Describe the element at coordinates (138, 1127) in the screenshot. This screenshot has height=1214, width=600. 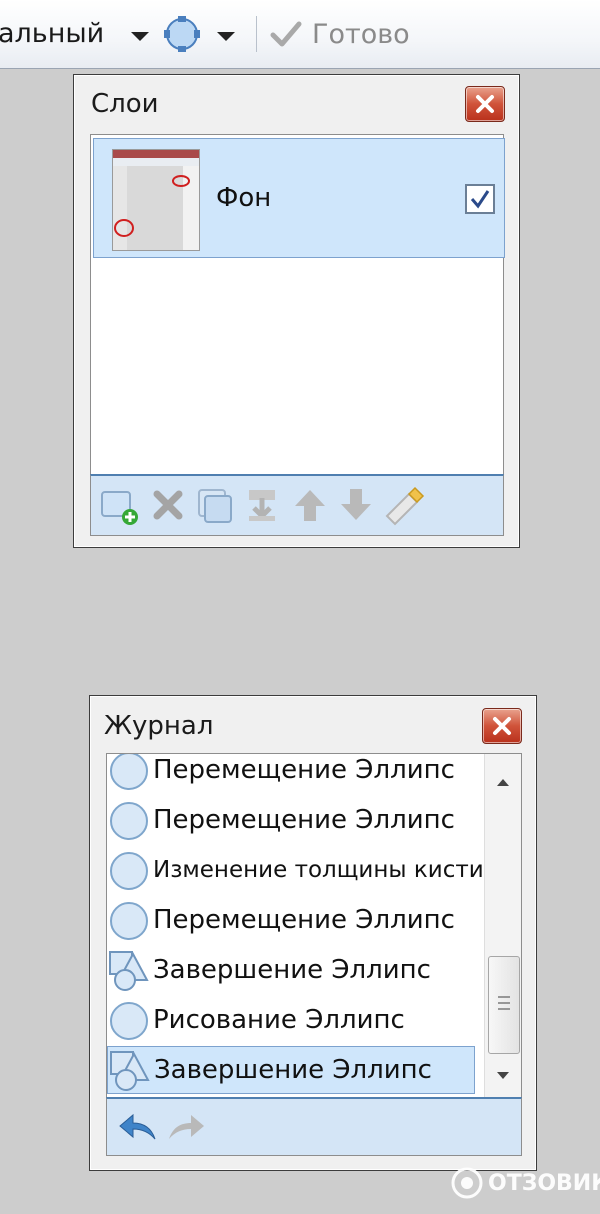
I see `undo-icon` at that location.